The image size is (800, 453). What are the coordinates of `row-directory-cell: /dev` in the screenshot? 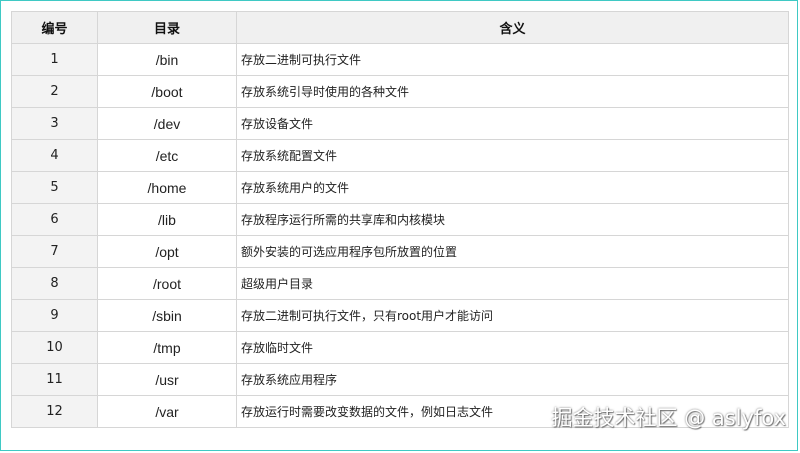 It's located at (167, 123).